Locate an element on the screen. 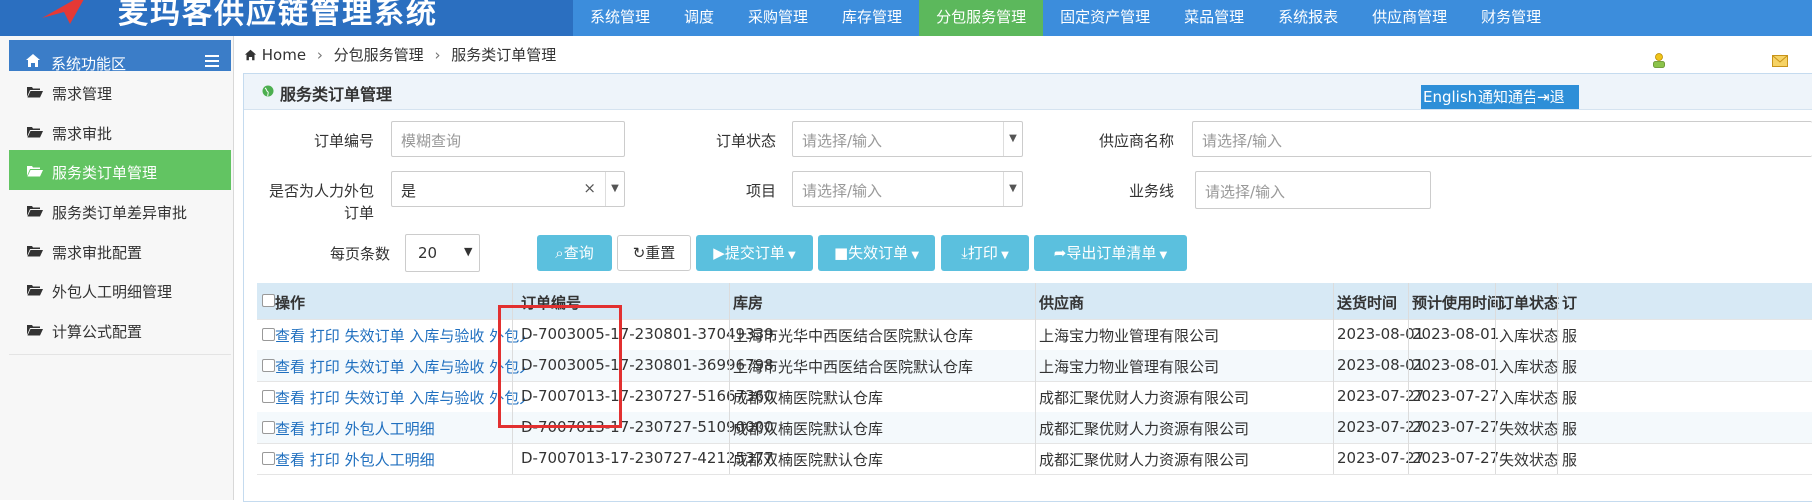  reset-button: ↻重置 is located at coordinates (654, 253).